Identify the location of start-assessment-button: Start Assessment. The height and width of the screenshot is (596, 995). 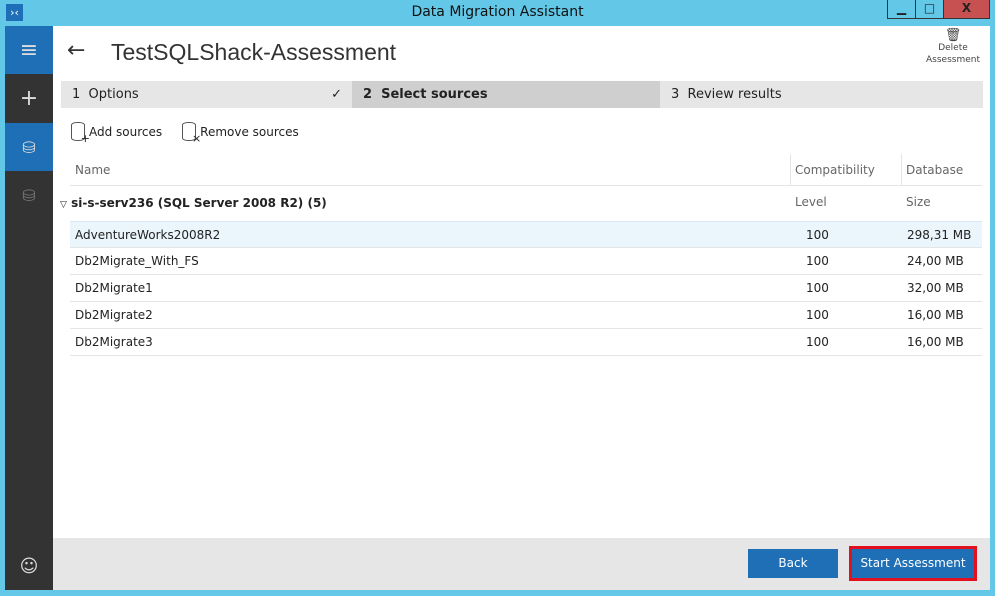
(913, 563).